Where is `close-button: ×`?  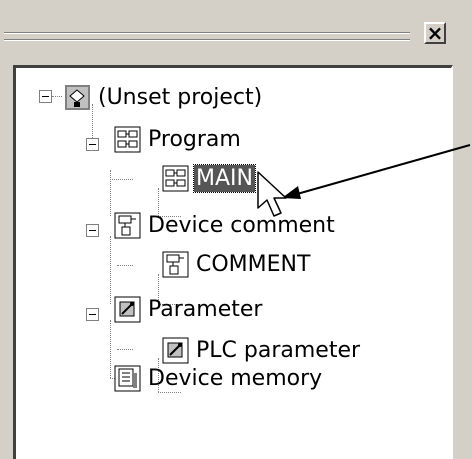
close-button: × is located at coordinates (435, 33).